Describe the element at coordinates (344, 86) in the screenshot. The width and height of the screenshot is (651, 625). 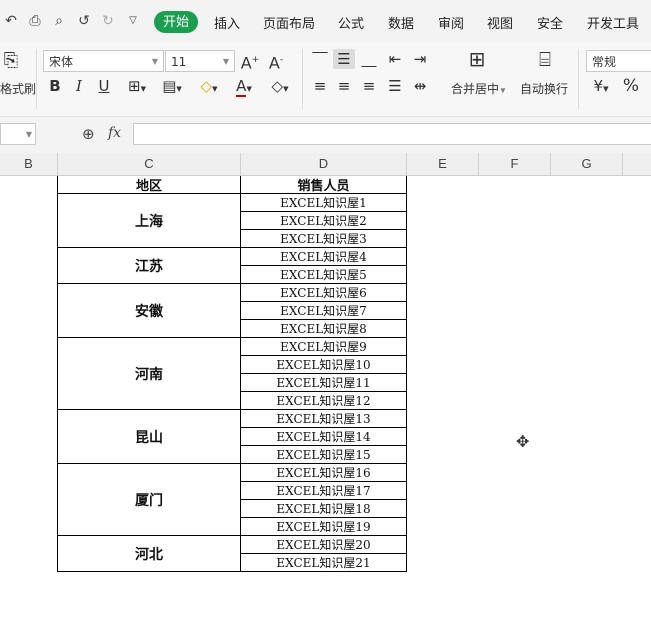
I see `align-center-icon: ≡` at that location.